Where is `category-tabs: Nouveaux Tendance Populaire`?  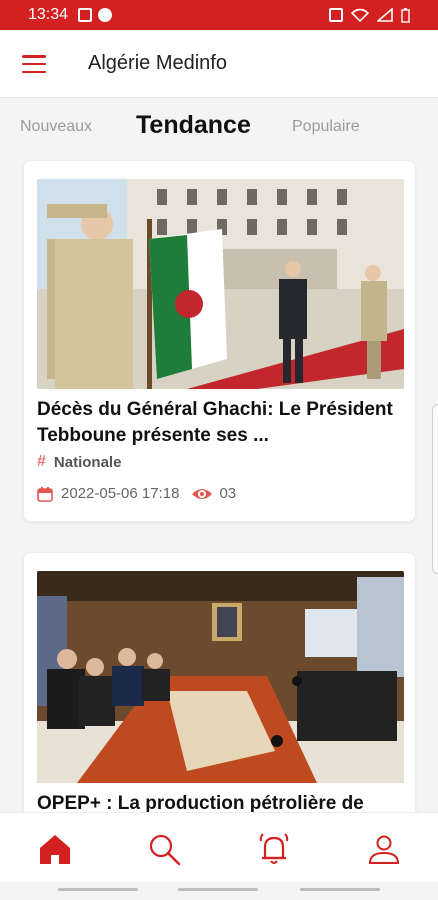
category-tabs: Nouveaux Tendance Populaire is located at coordinates (219, 126).